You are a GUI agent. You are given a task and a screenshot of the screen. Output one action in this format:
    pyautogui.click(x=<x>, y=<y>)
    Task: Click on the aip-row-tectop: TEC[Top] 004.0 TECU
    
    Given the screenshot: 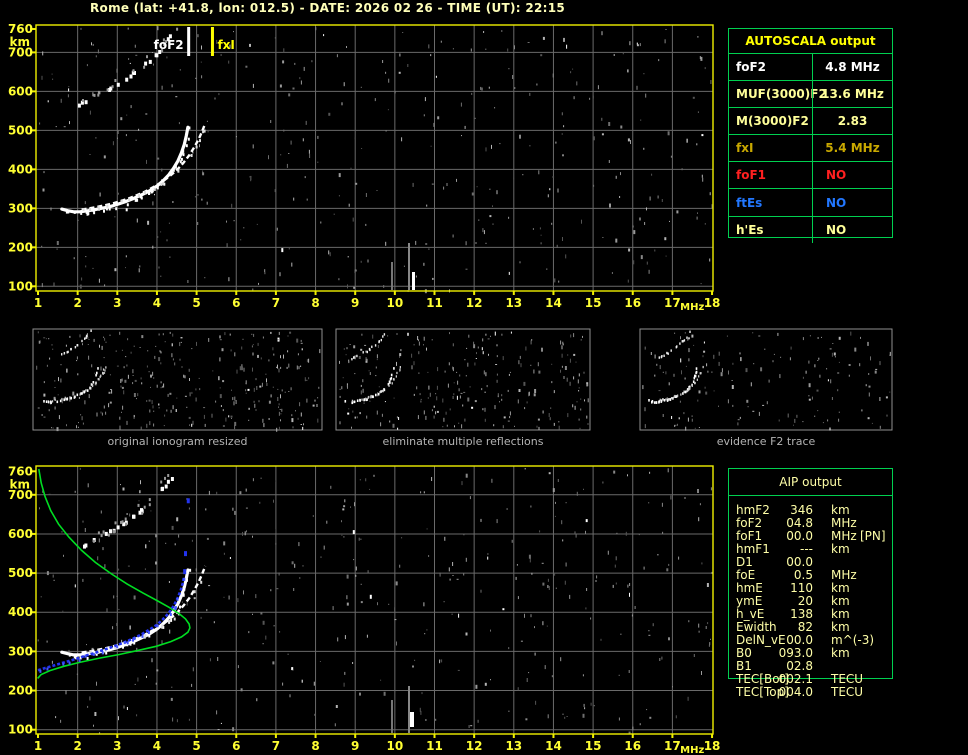 What is the action you would take?
    pyautogui.click(x=810, y=692)
    